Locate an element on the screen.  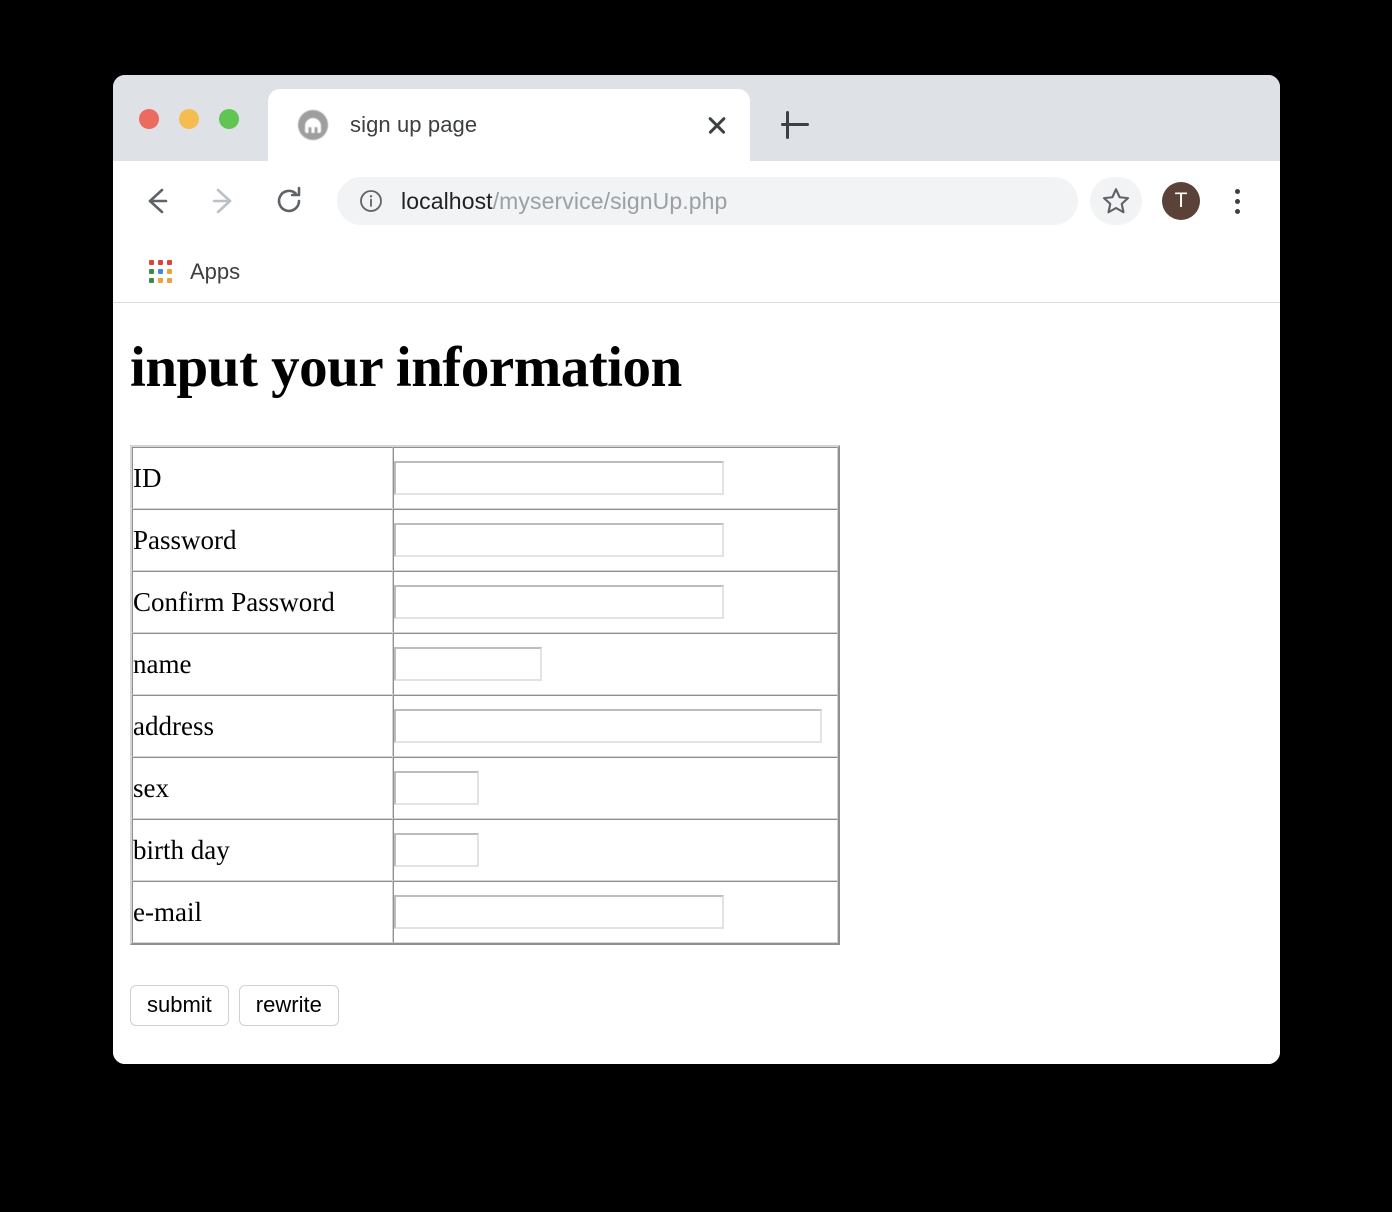
url-path: /myservice/signUp.php is located at coordinates (610, 200).